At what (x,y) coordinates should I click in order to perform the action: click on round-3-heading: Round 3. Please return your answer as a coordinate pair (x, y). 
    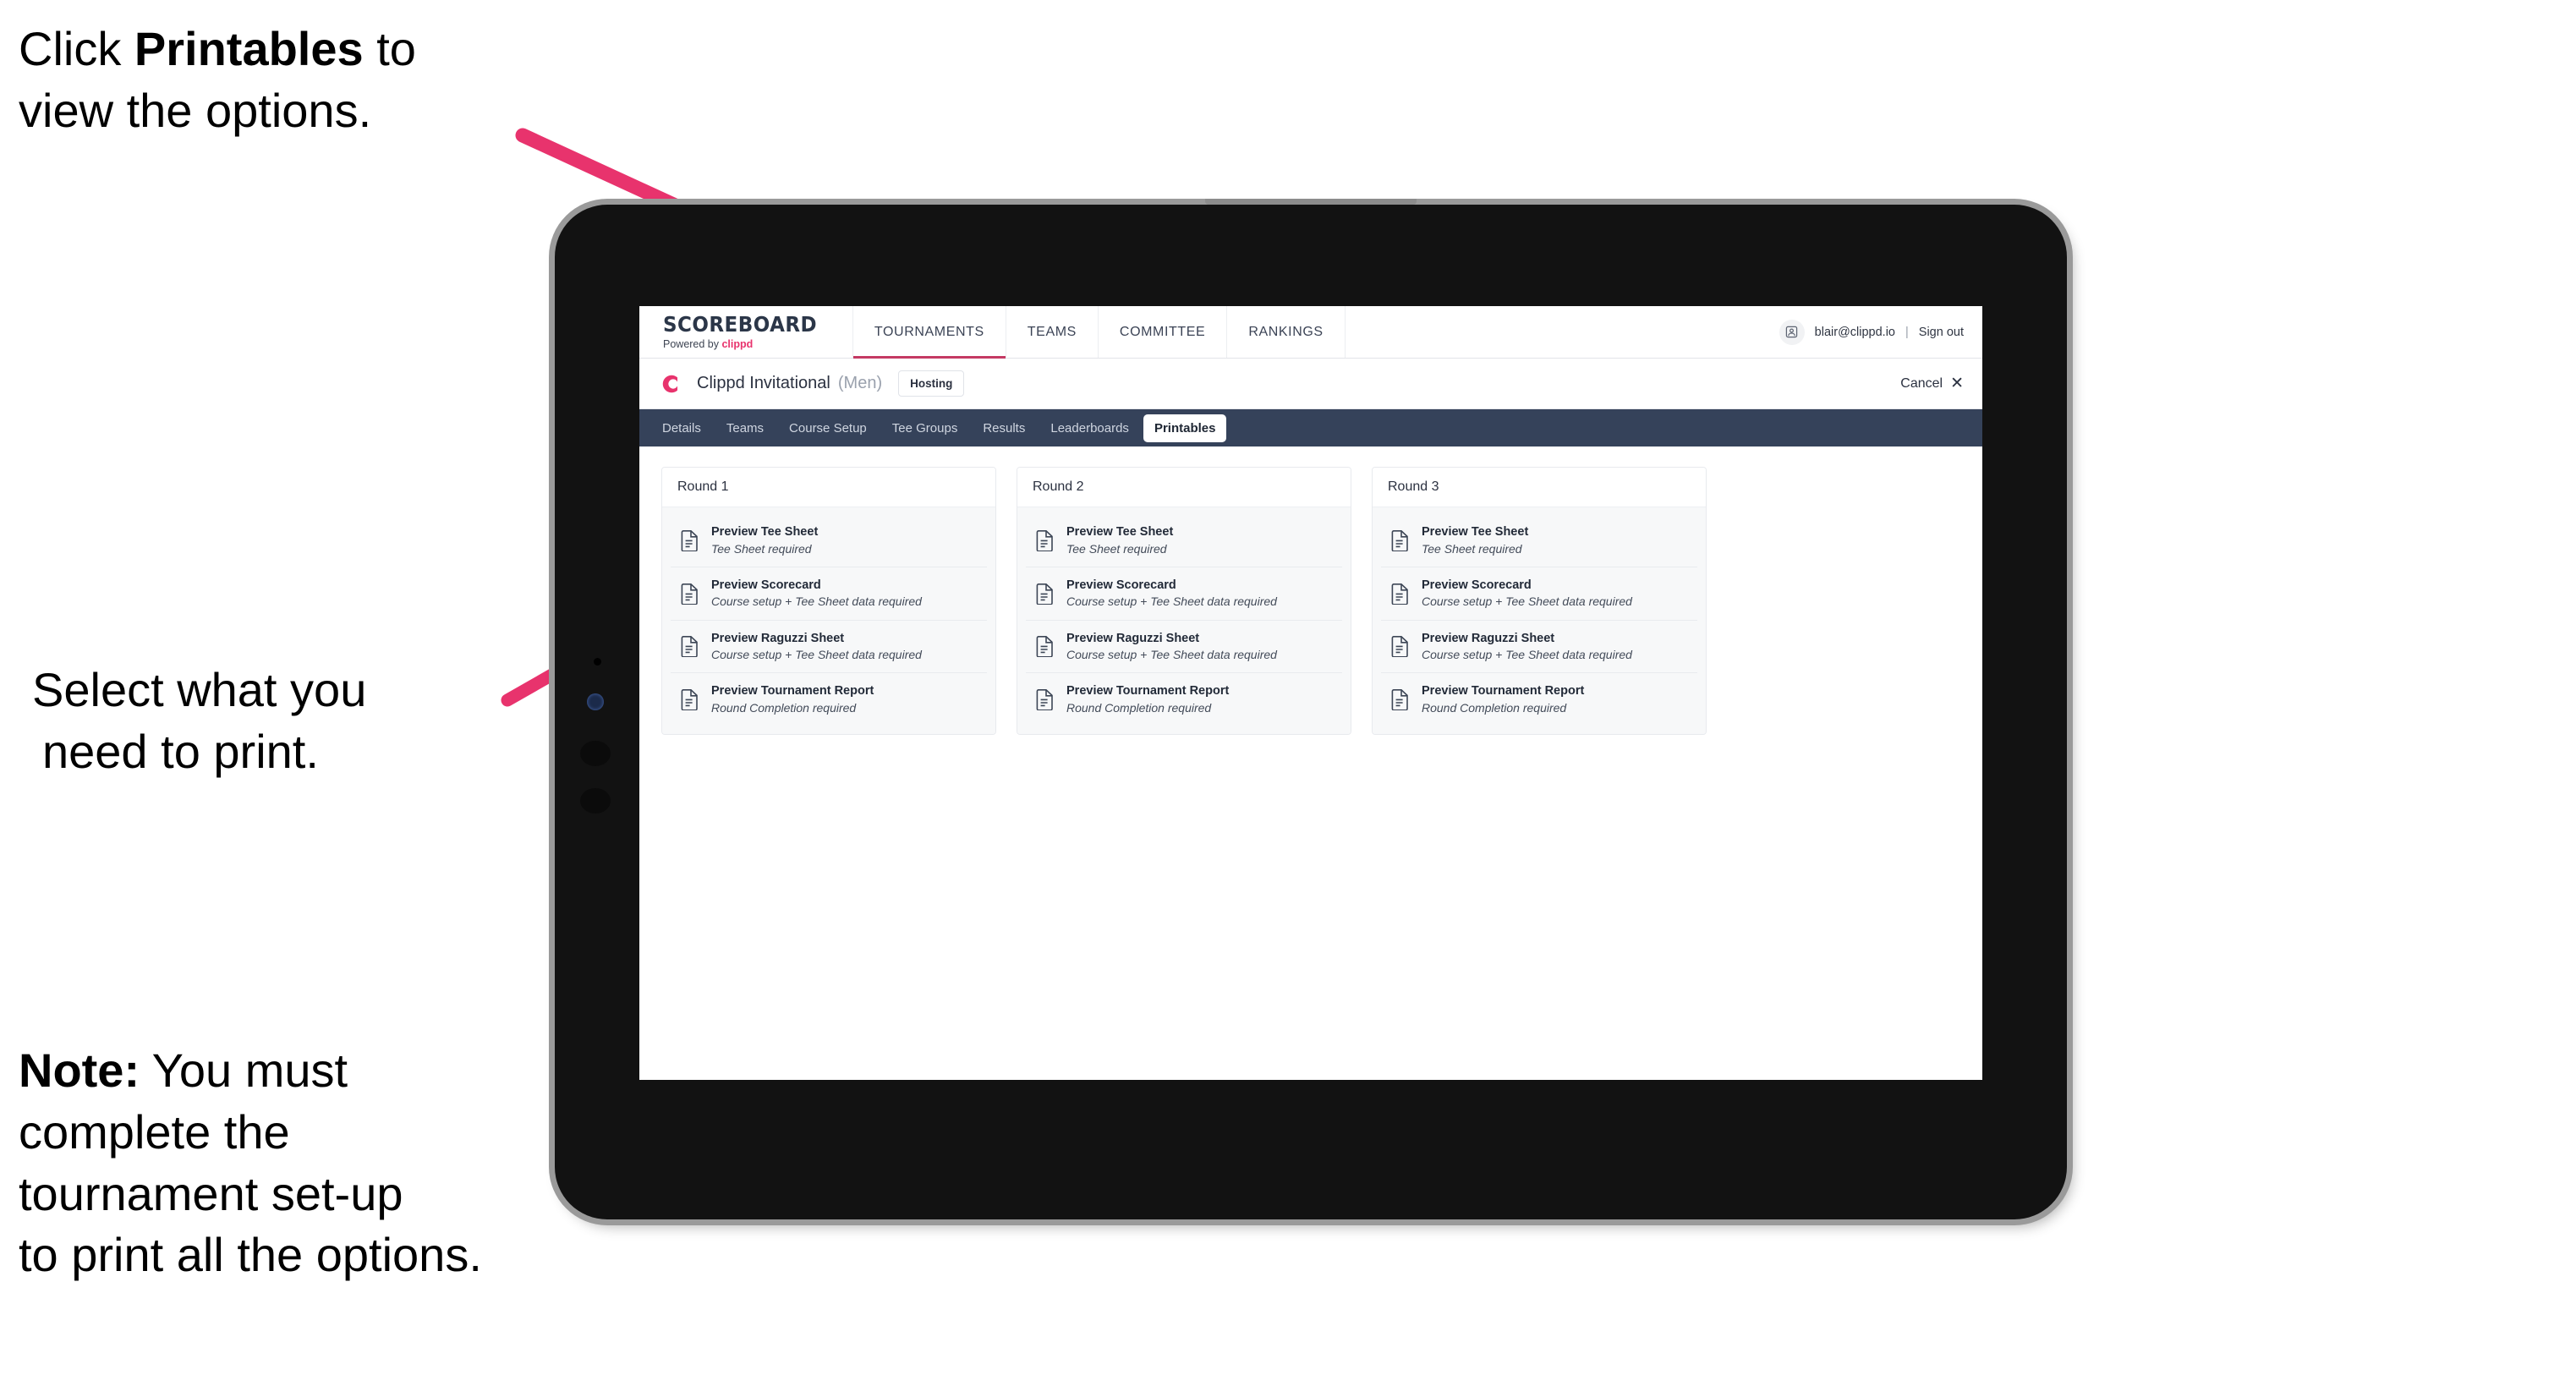
    Looking at the image, I should click on (1539, 488).